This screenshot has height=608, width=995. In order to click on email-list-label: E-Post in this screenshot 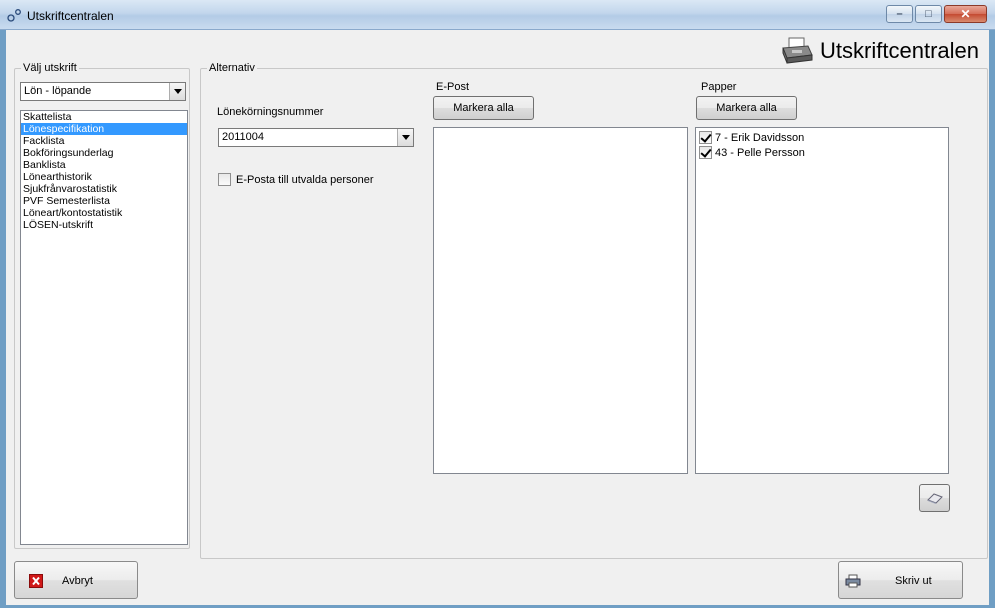, I will do `click(453, 87)`.